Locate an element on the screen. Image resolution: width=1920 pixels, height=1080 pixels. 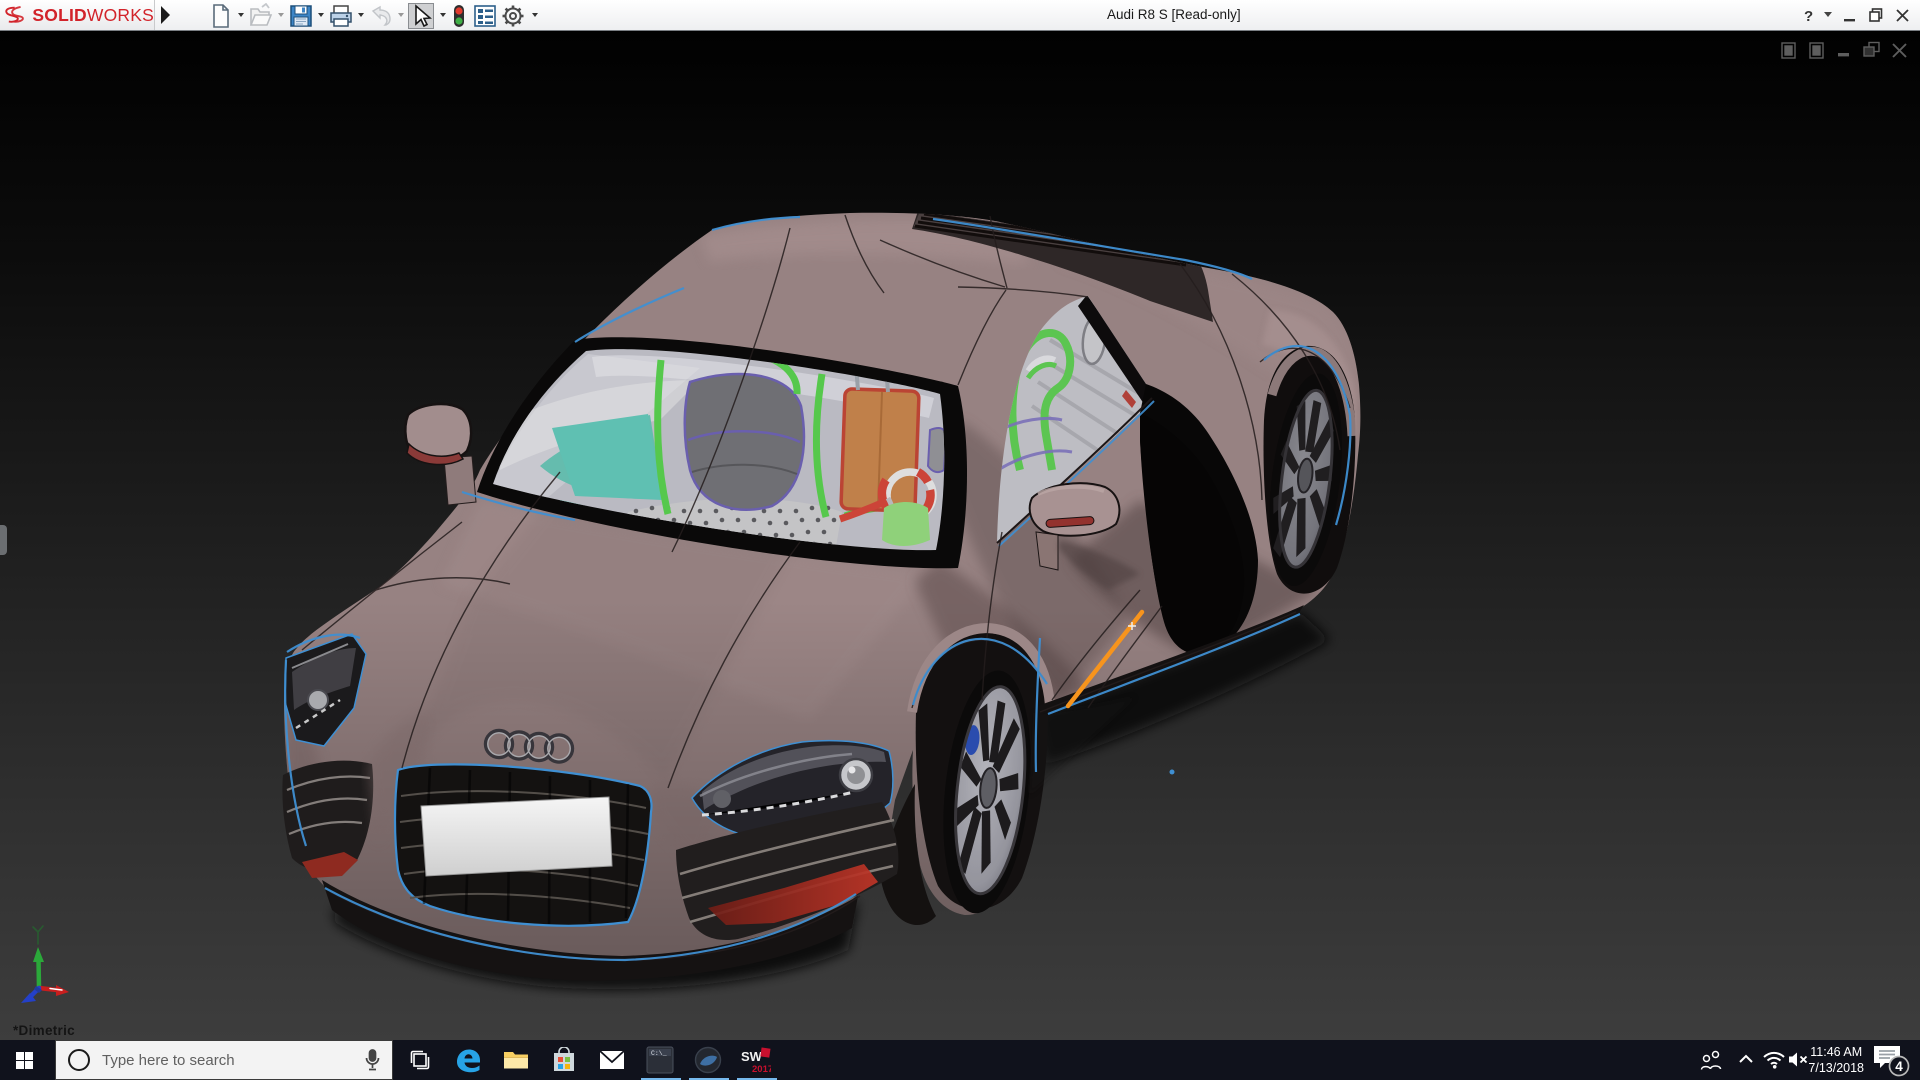
svg-text: SW is located at coordinates (752, 1056).